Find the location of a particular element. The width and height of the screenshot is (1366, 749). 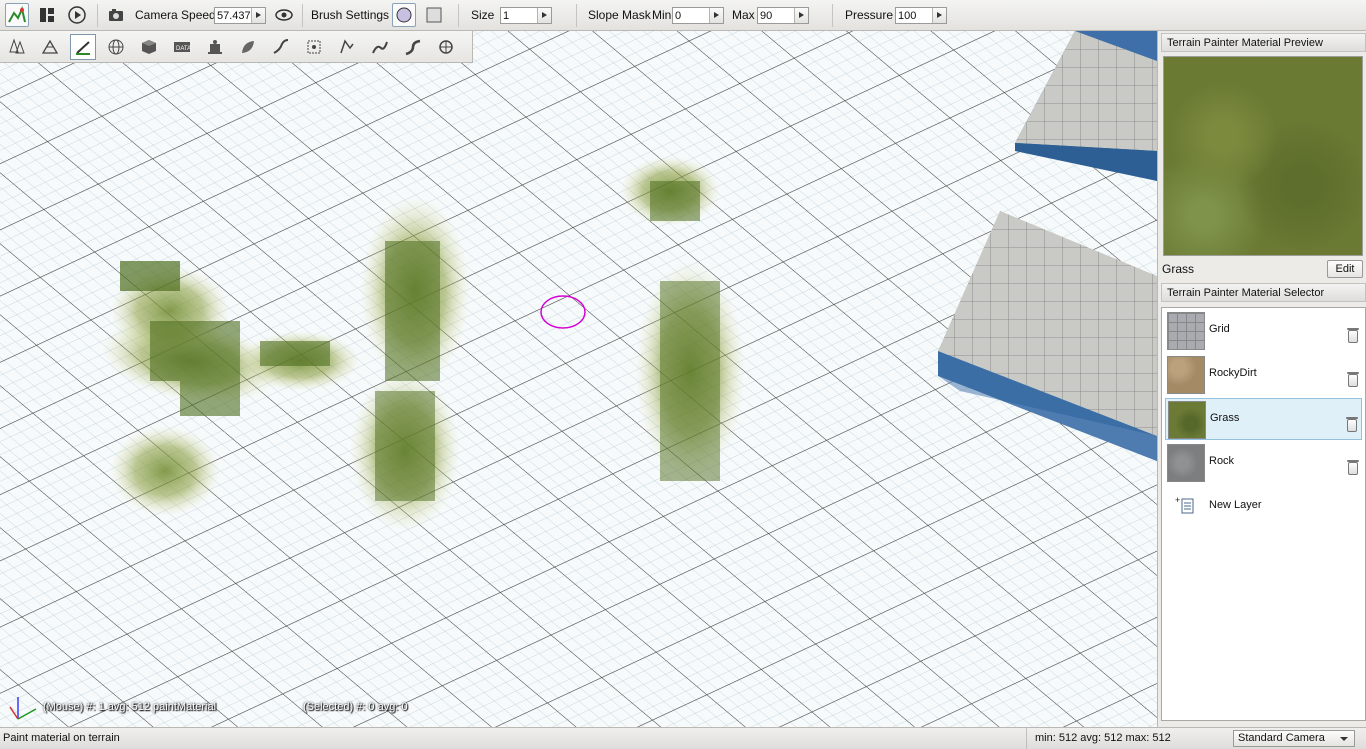

road-icon is located at coordinates (347, 47).